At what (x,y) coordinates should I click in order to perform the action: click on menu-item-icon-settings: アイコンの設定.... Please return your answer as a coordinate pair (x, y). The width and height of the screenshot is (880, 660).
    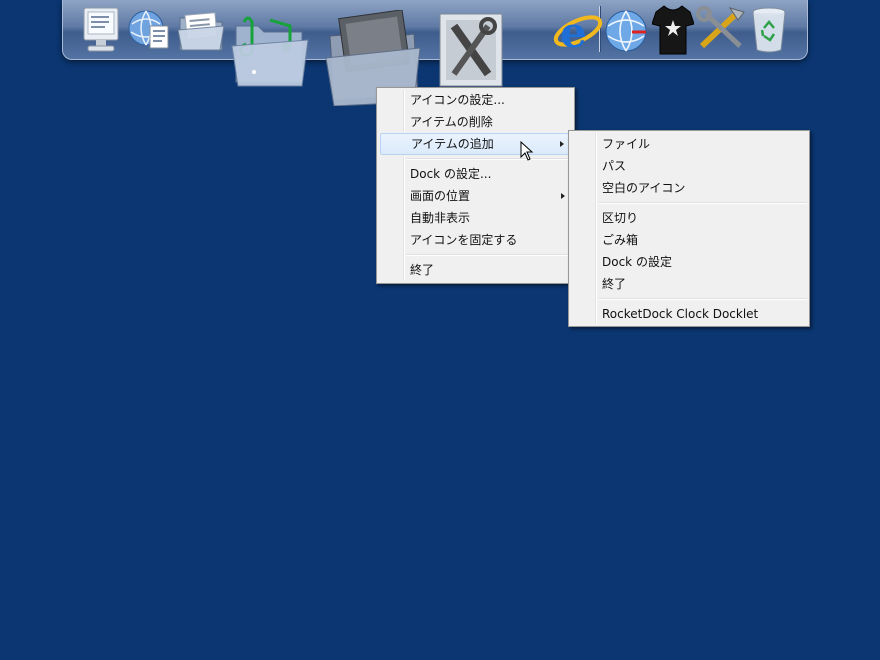
    Looking at the image, I should click on (475, 100).